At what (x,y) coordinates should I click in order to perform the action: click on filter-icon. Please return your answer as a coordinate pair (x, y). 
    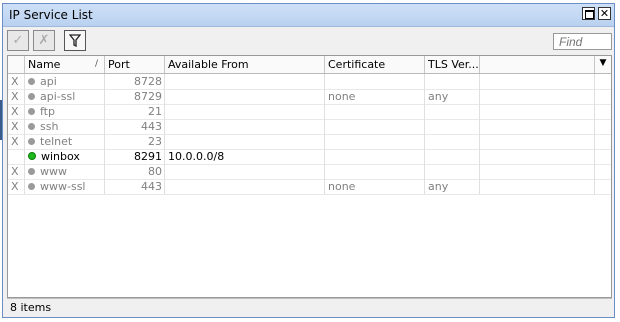
    Looking at the image, I should click on (75, 41).